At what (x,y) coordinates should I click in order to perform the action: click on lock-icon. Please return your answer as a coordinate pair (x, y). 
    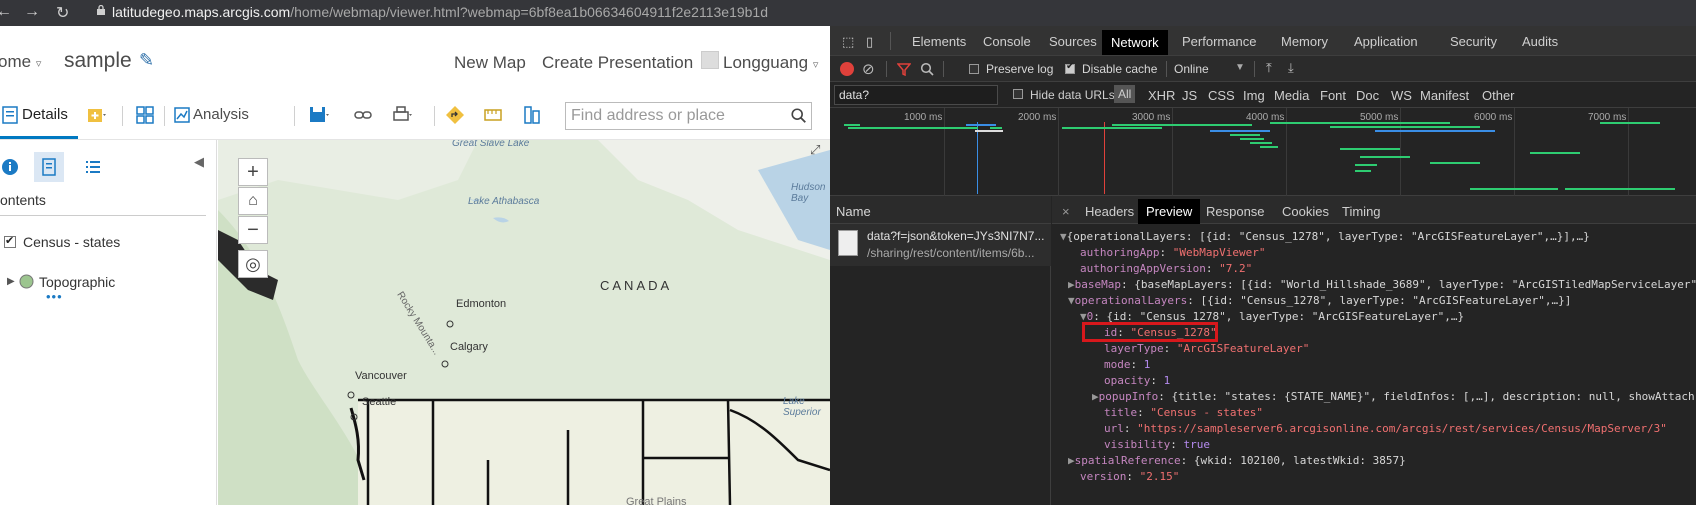
    Looking at the image, I should click on (101, 10).